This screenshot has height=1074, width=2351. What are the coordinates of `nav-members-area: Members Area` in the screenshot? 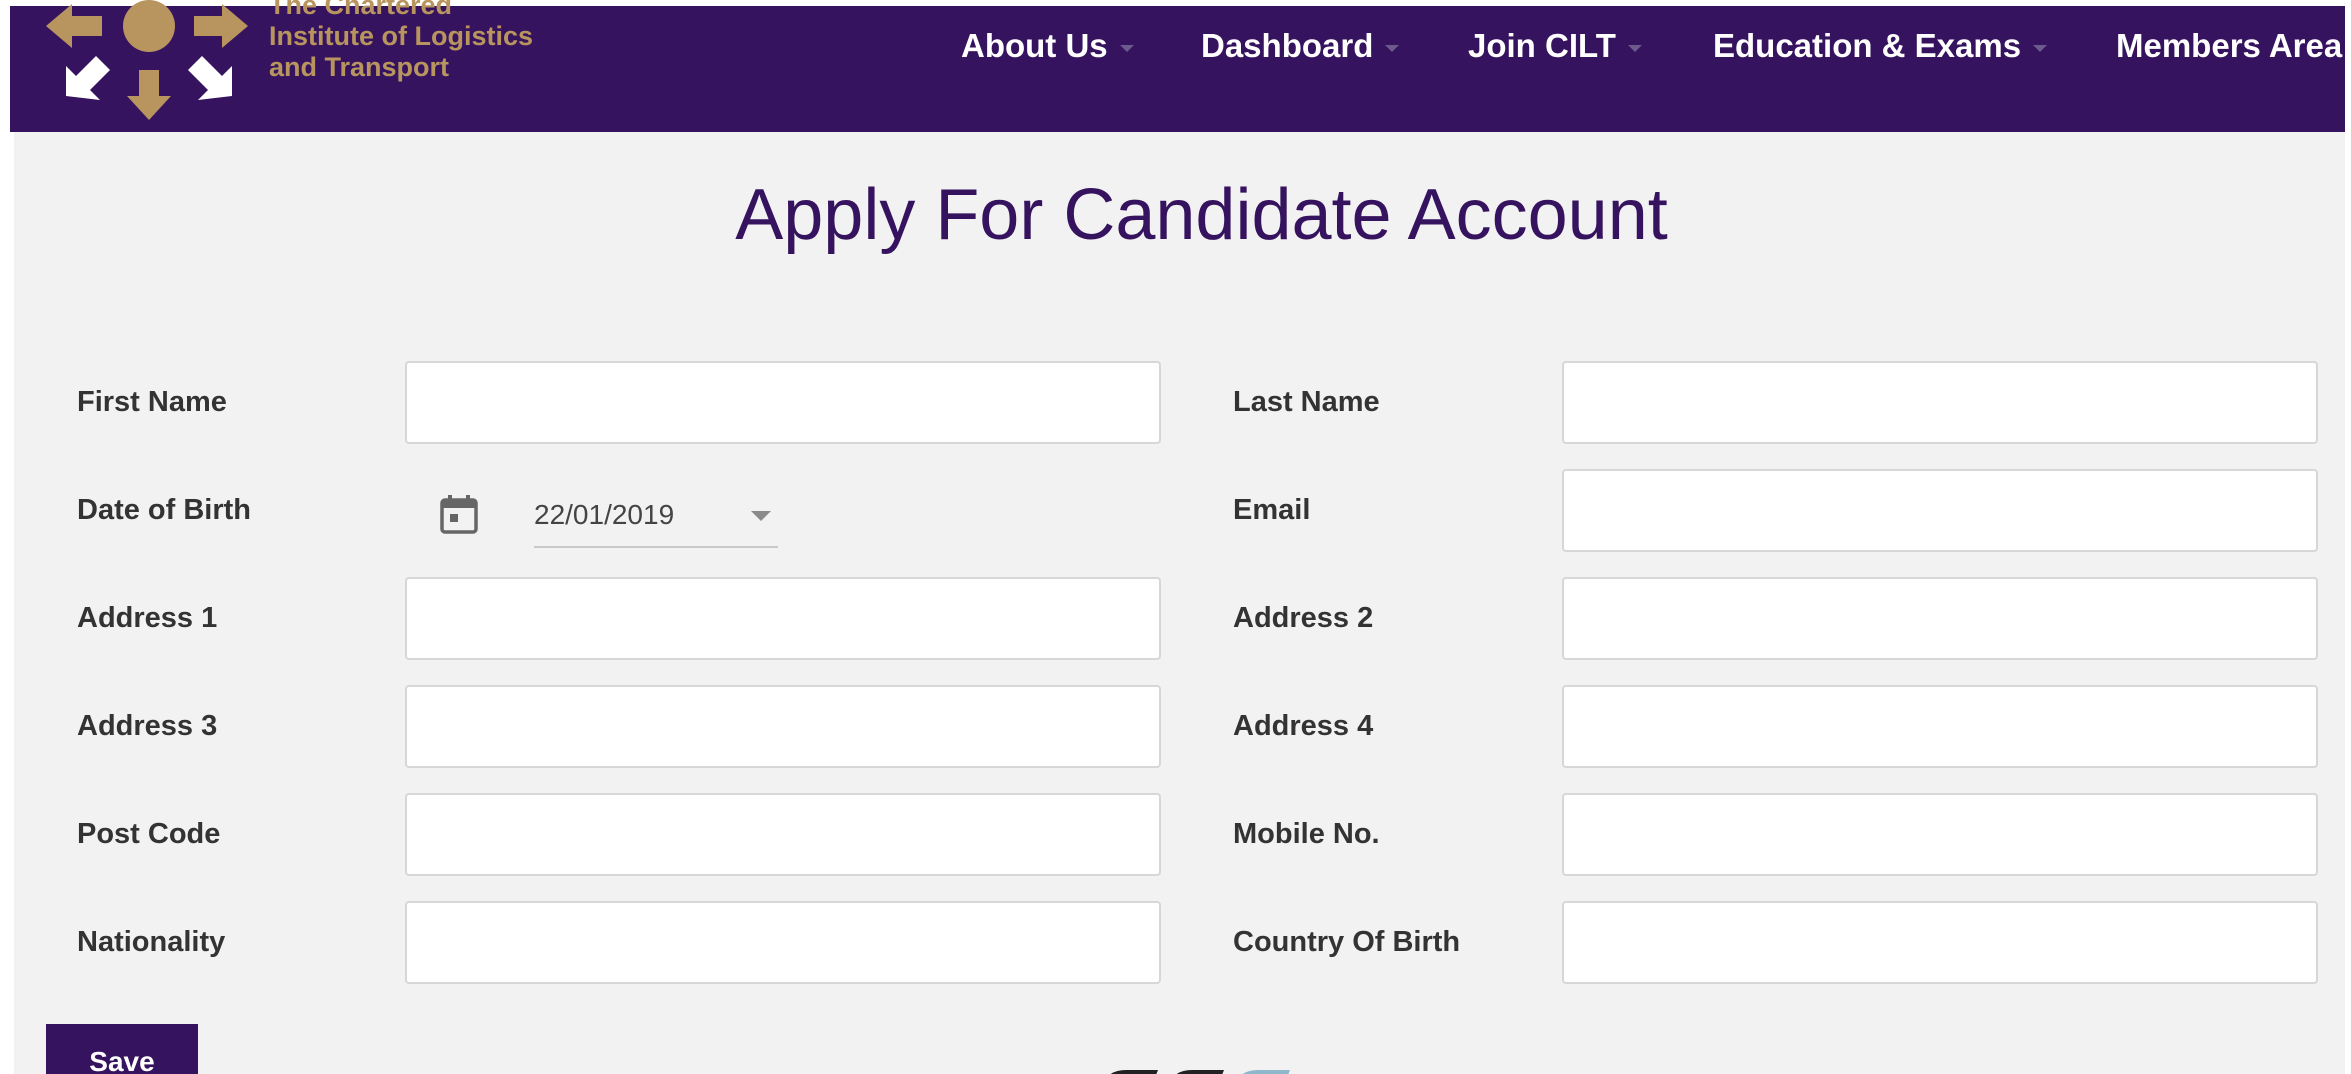 It's located at (2233, 46).